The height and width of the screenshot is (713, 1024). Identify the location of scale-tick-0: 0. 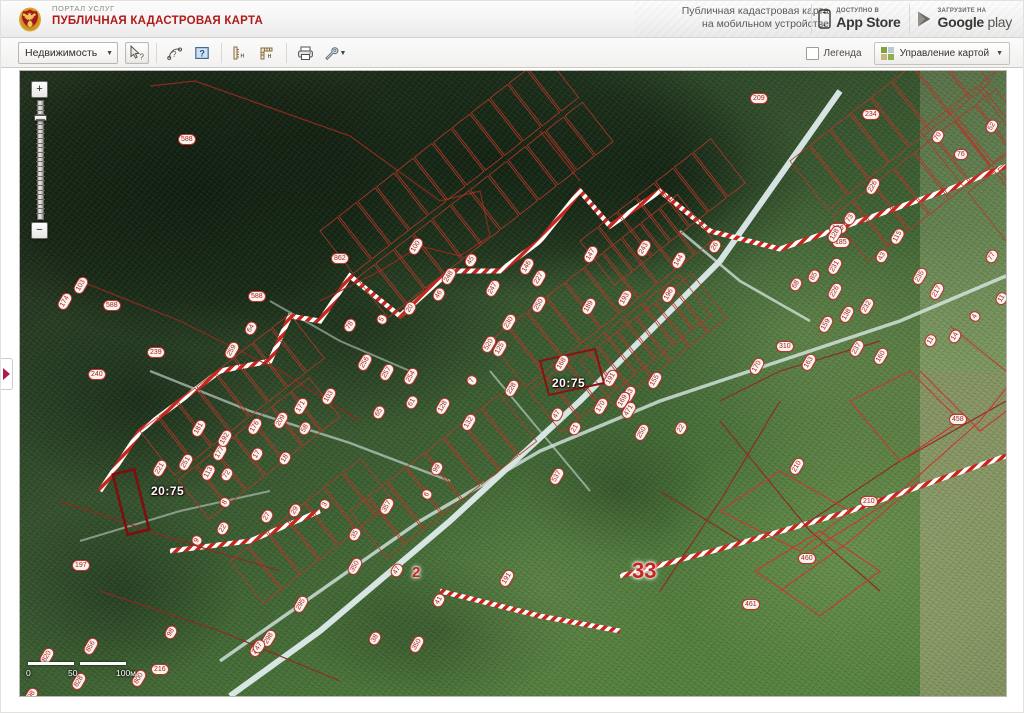
(28, 673).